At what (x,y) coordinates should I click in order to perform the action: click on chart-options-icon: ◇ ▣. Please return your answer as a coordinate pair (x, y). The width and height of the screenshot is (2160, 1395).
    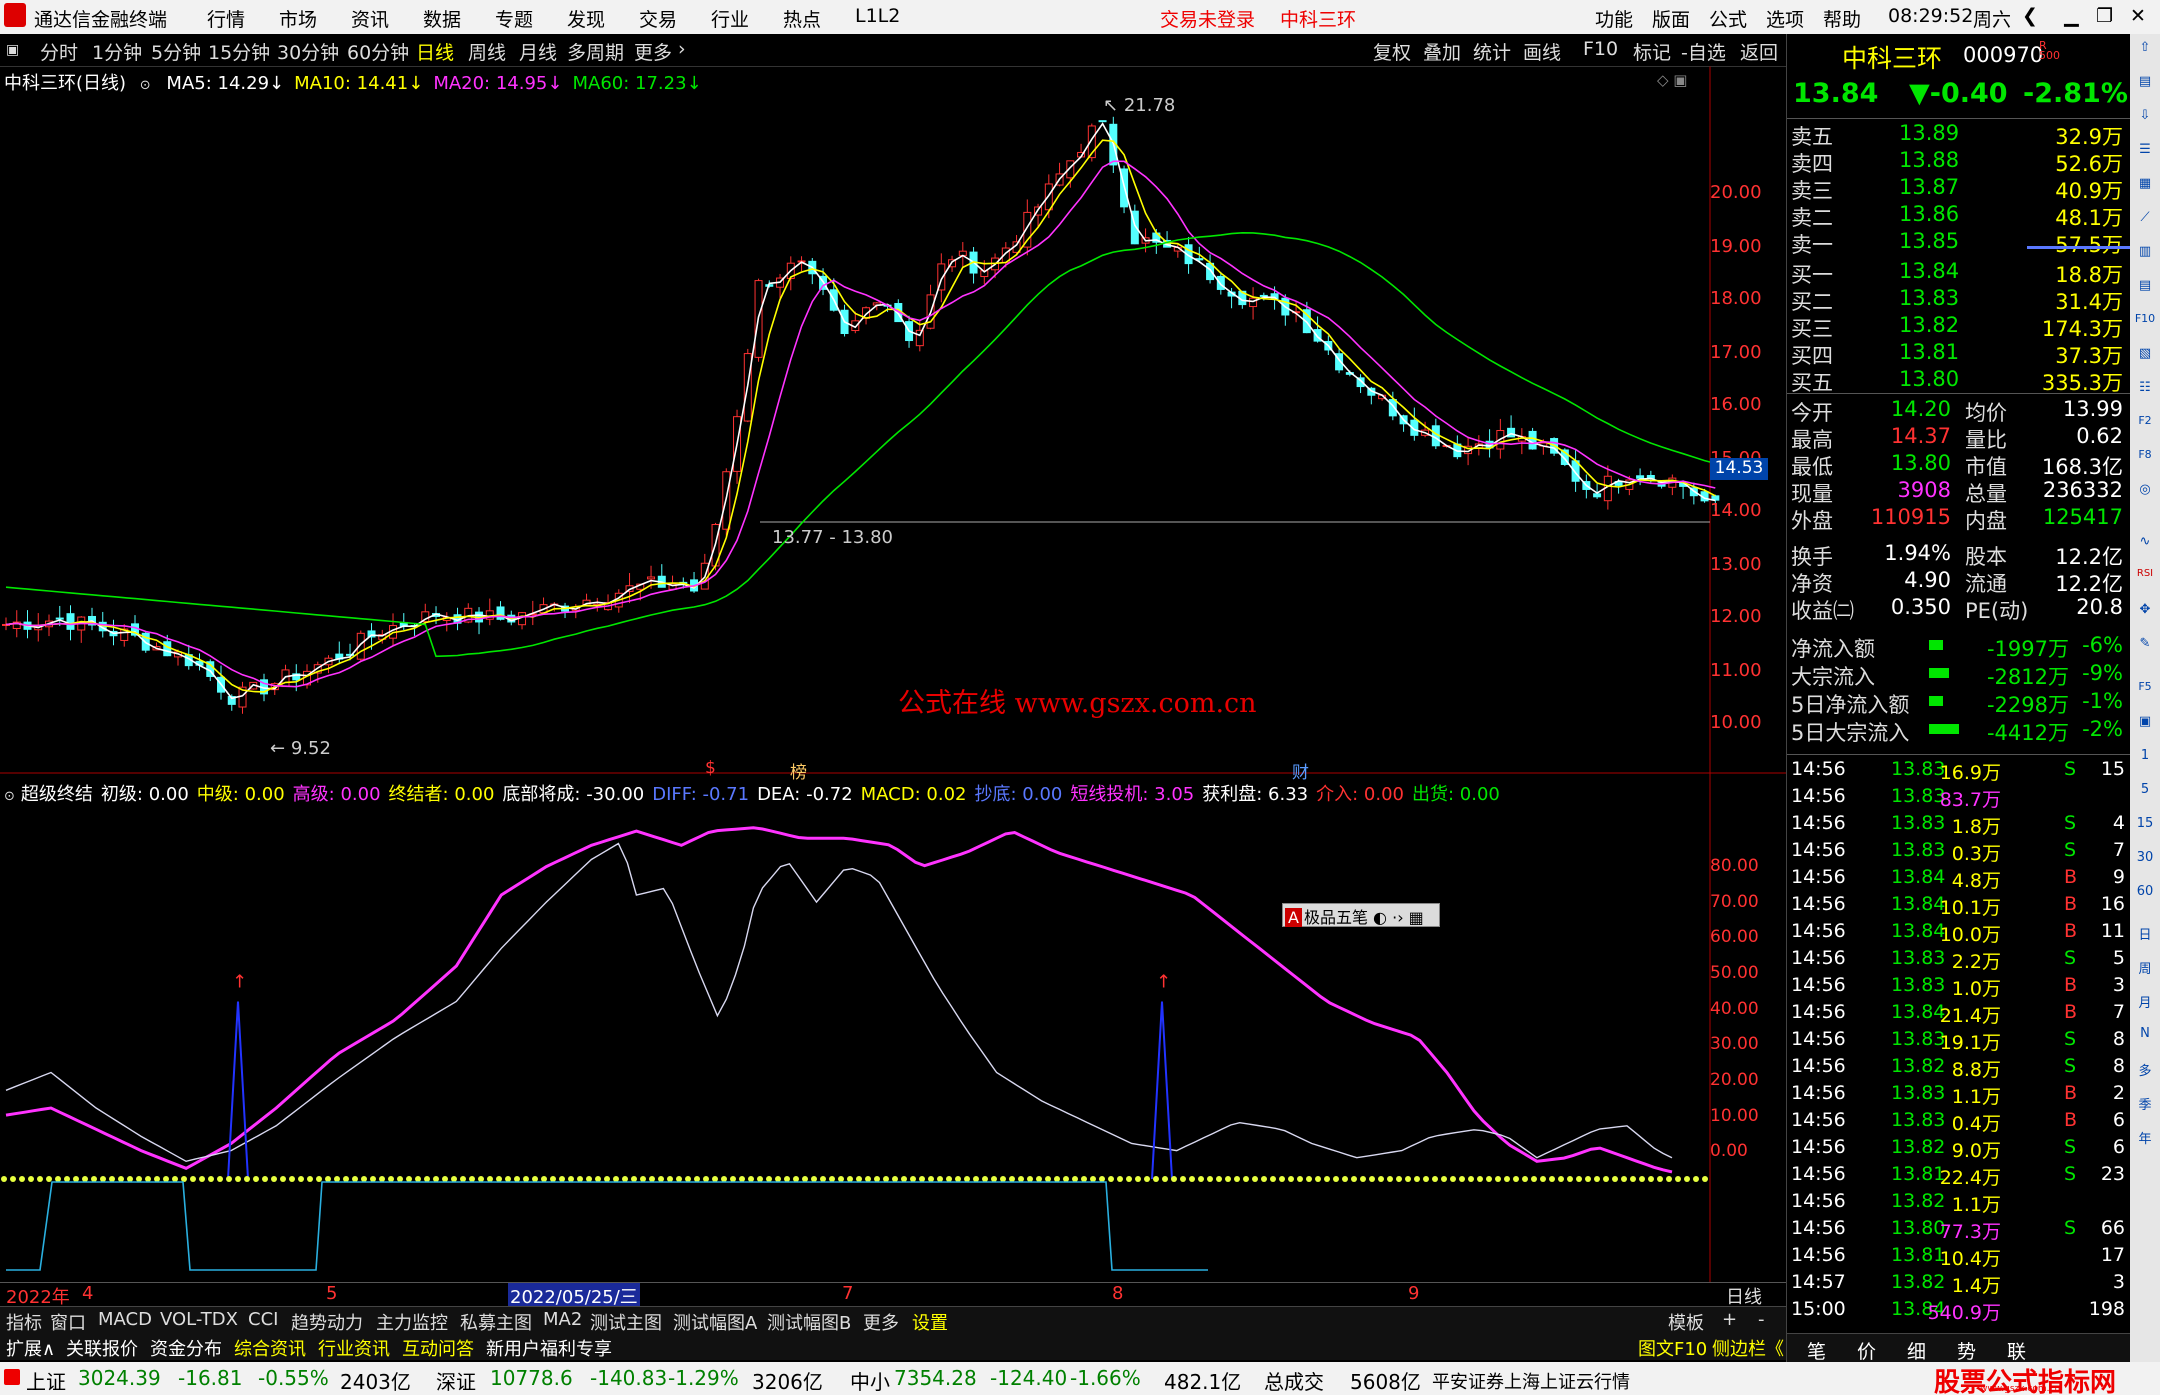
    Looking at the image, I should click on (1672, 80).